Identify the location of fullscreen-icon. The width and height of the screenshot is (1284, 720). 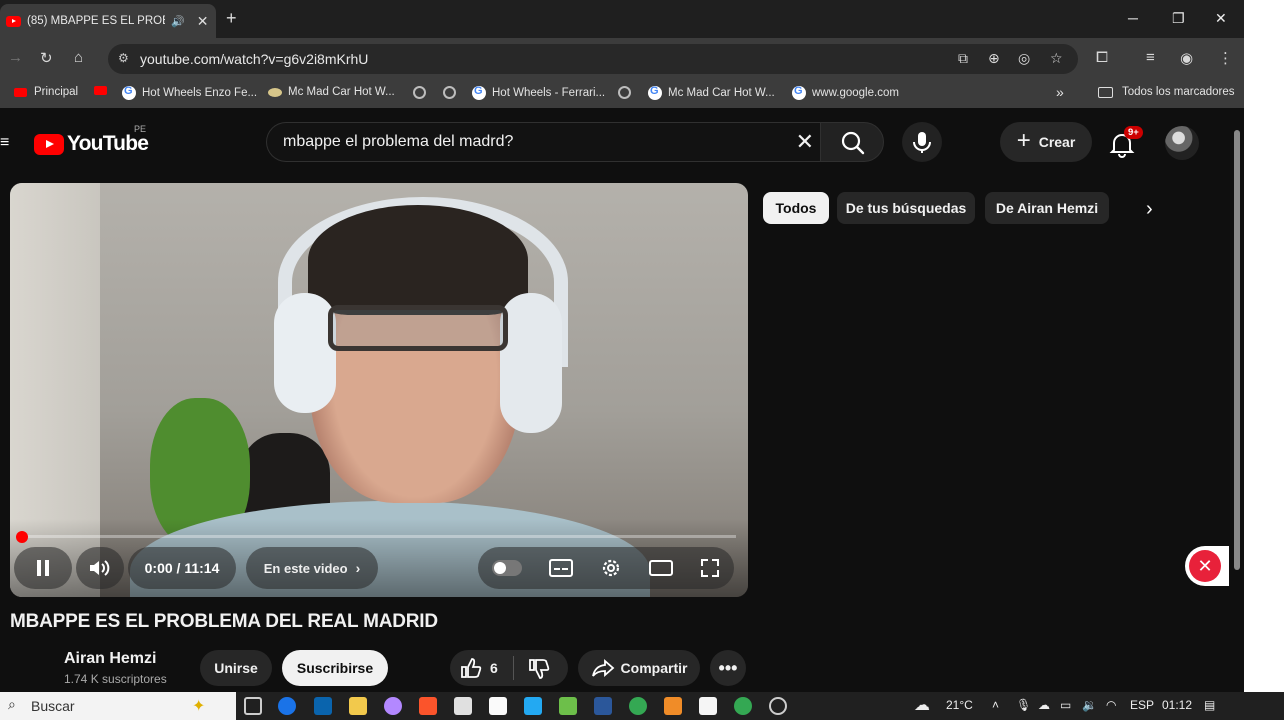
(710, 568).